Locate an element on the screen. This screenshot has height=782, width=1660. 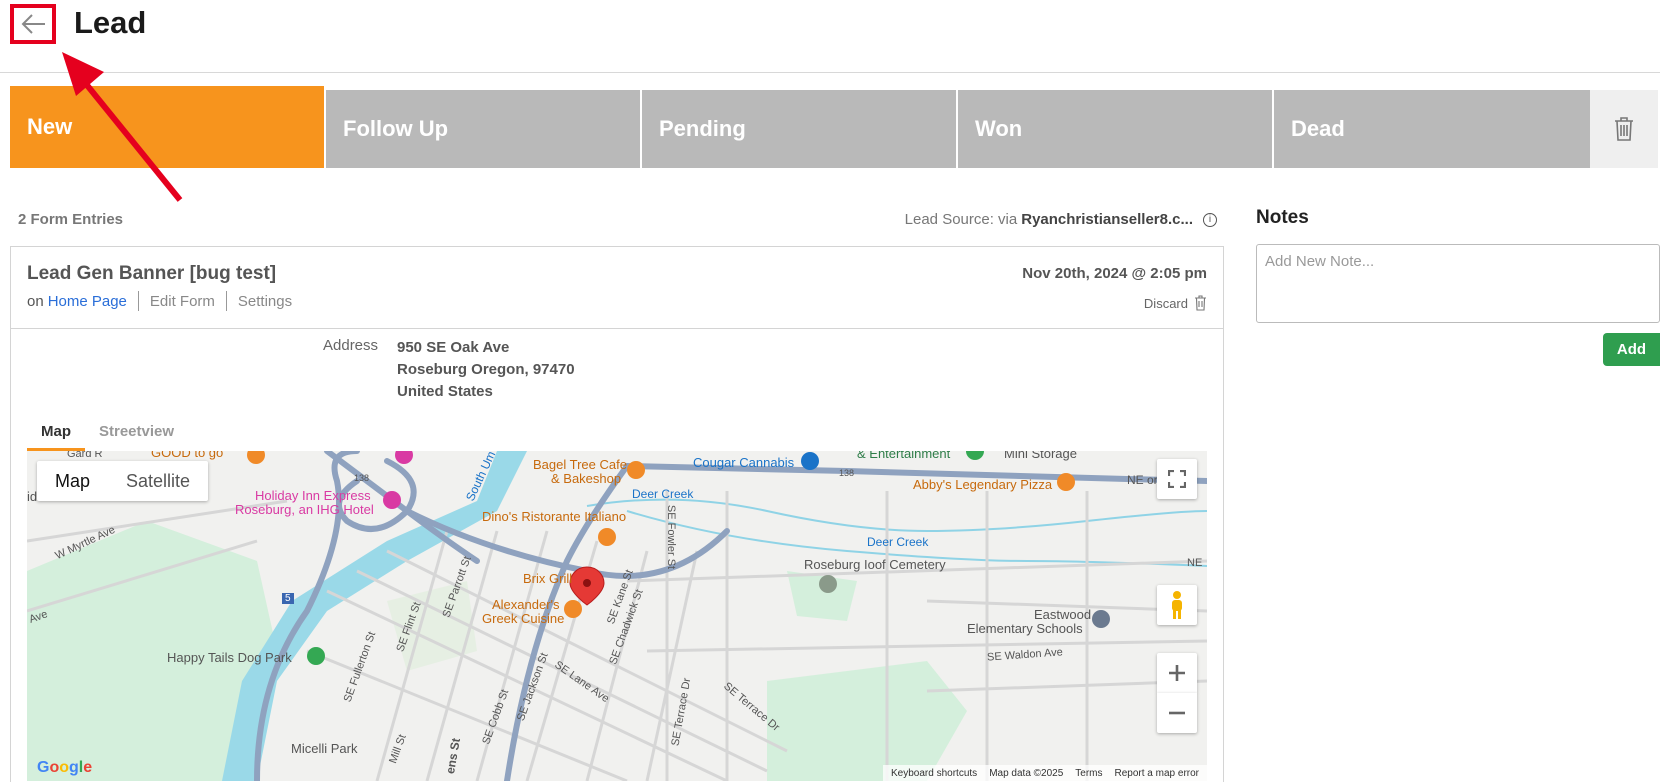
on-label: on is located at coordinates (35, 301).